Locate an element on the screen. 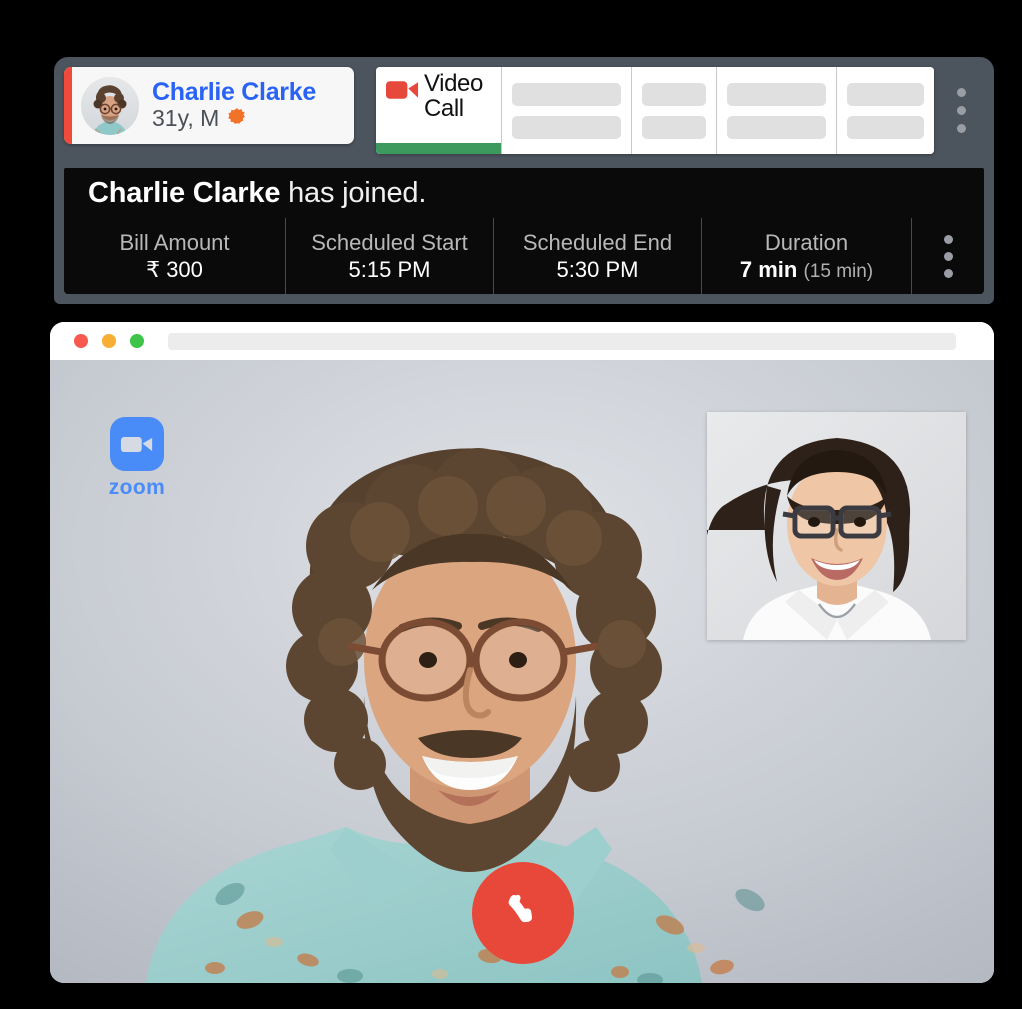 The width and height of the screenshot is (1022, 1009). end-call-button is located at coordinates (523, 913).